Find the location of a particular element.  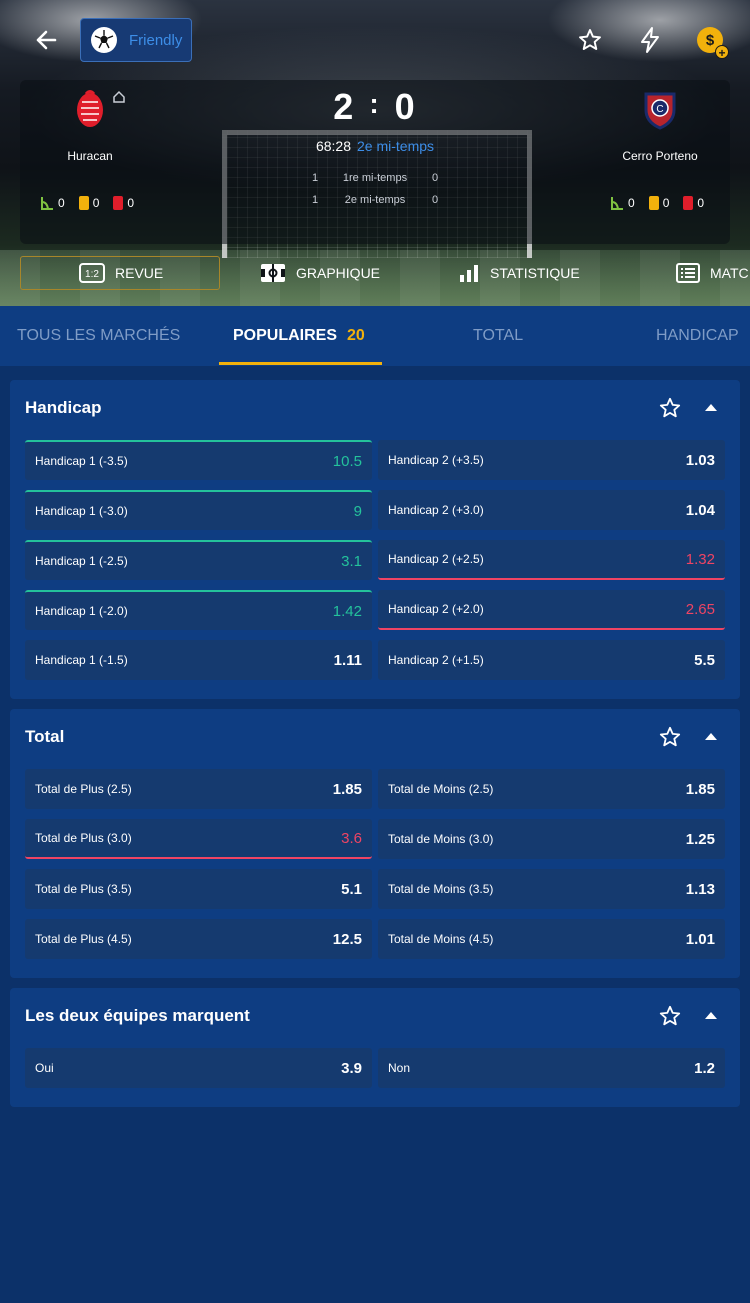

odd-button: Total de Moins (2.5) 1.85 is located at coordinates (551, 789).